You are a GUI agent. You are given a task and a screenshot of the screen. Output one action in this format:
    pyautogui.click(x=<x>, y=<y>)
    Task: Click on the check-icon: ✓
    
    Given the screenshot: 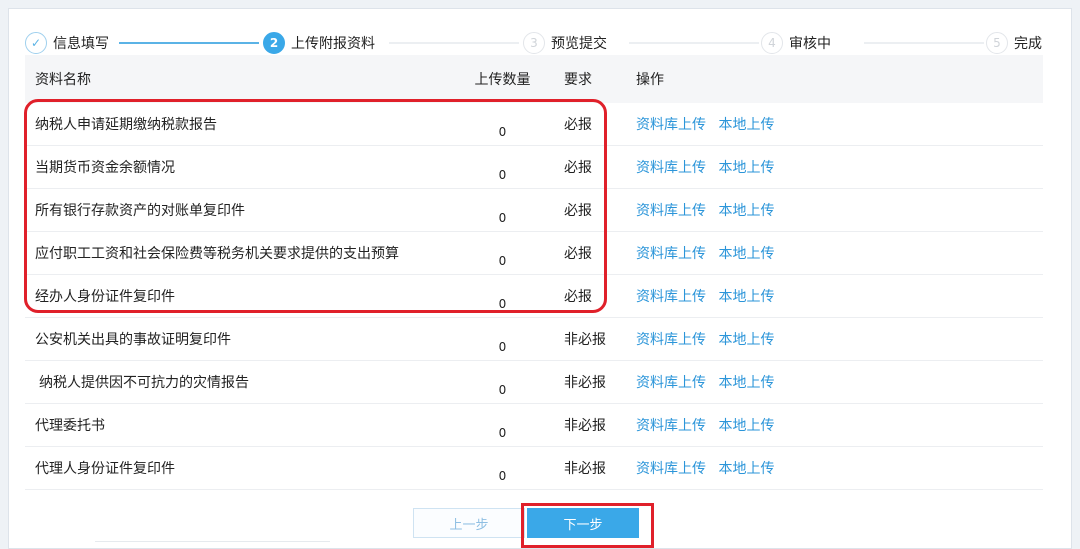 What is the action you would take?
    pyautogui.click(x=36, y=43)
    